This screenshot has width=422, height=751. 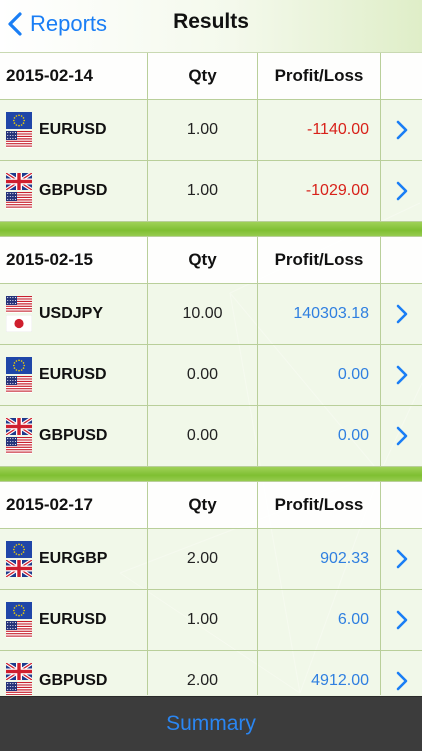 I want to click on table-row: GBPUSD 1.00 -1029.00, so click(x=211, y=191).